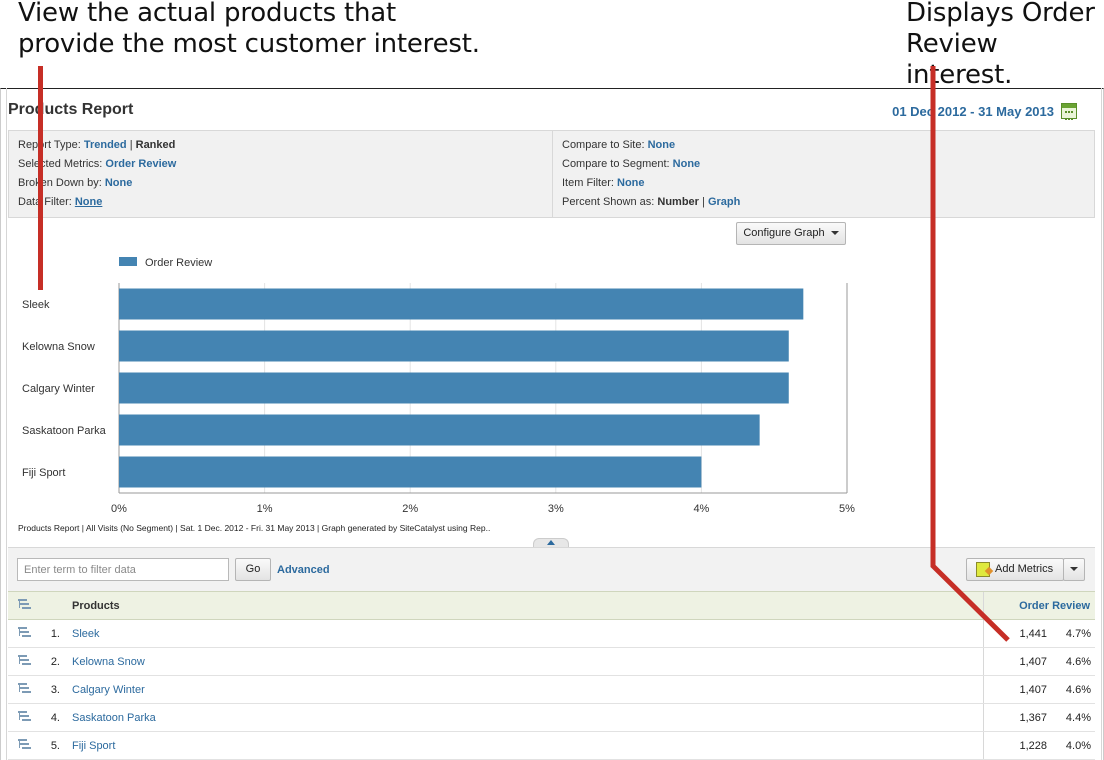  What do you see at coordinates (46, 202) in the screenshot?
I see `setting-label: Data Filter:` at bounding box center [46, 202].